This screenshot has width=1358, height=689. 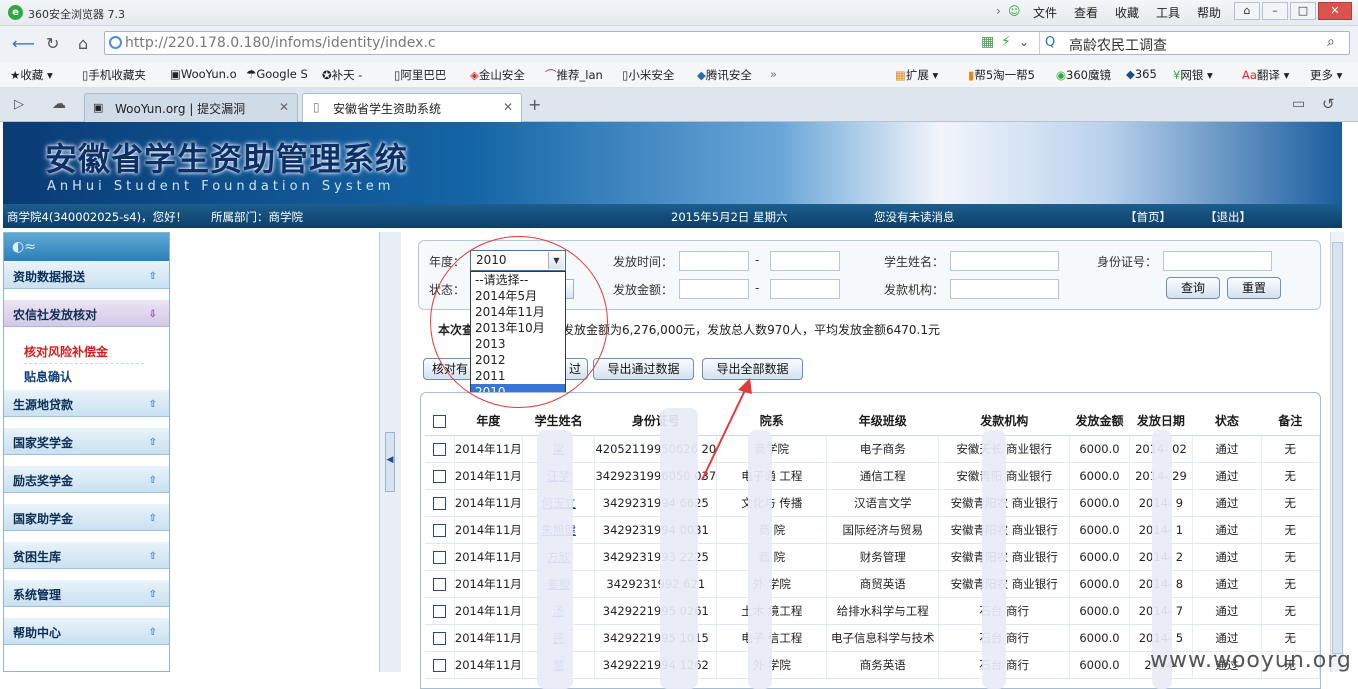 I want to click on search-input: 高龄农民工调查, so click(x=1118, y=45).